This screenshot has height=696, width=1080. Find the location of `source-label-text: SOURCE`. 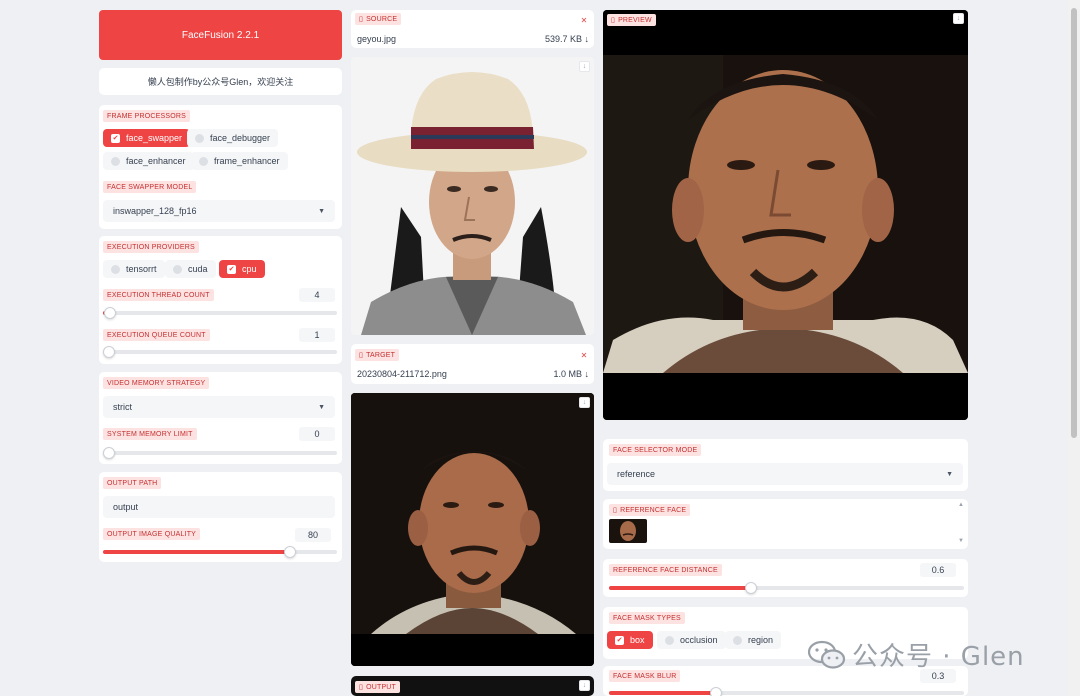

source-label-text: SOURCE is located at coordinates (382, 19).